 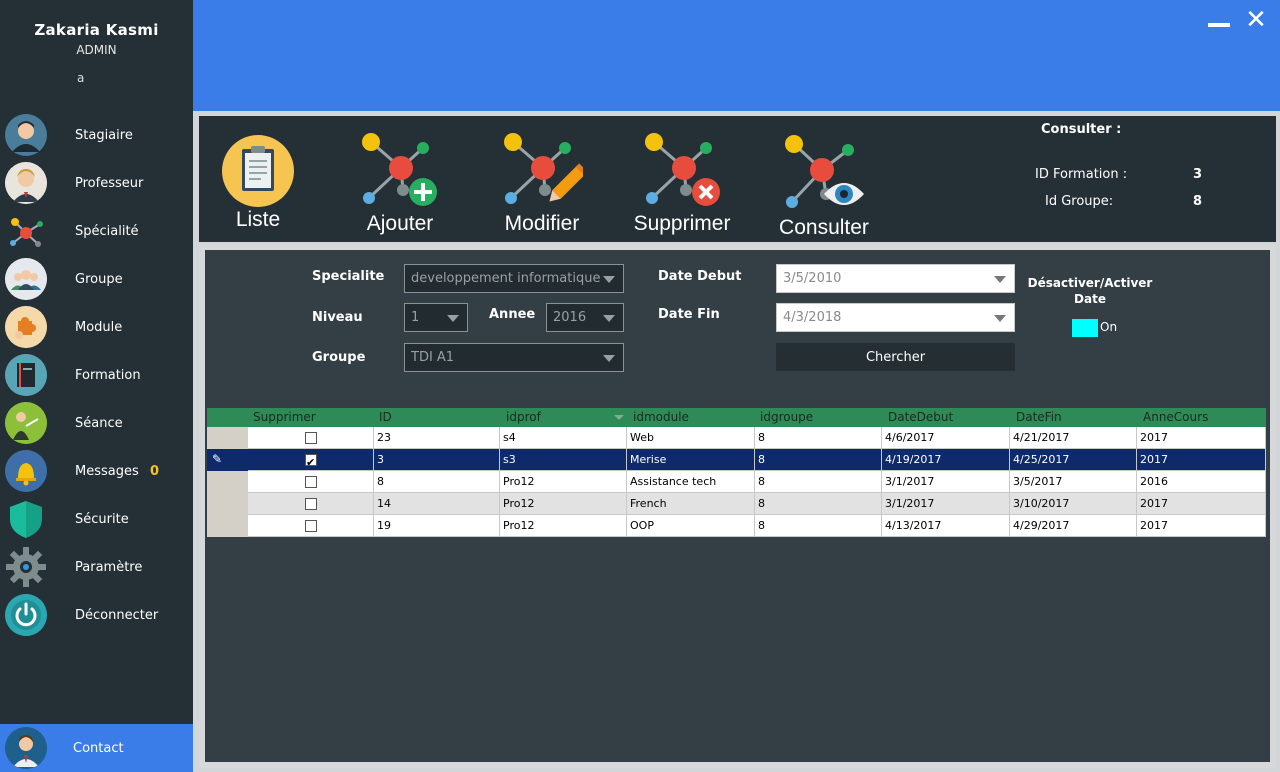 I want to click on table-cell: 4/6/2017, so click(x=946, y=438).